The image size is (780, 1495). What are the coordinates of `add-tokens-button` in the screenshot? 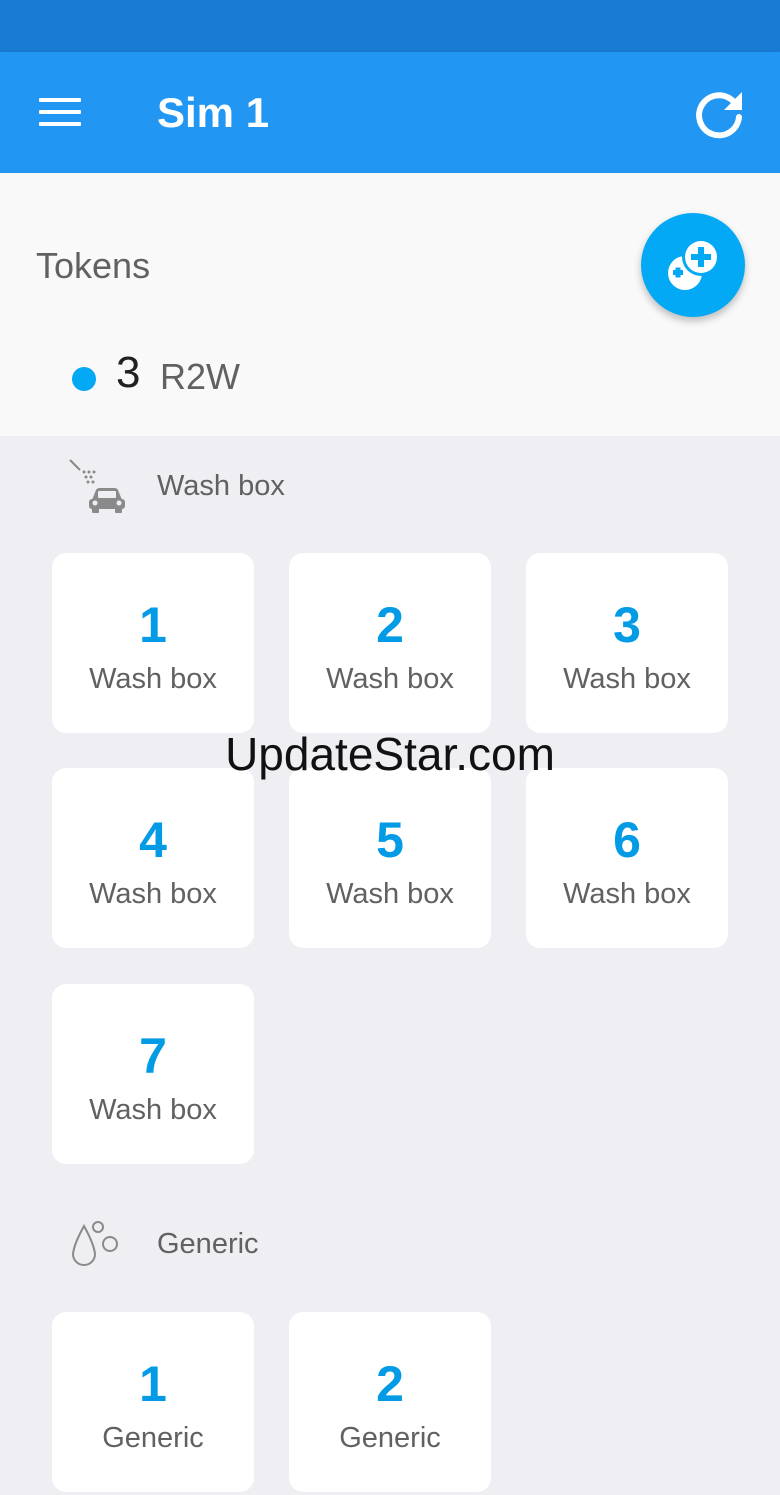 It's located at (693, 265).